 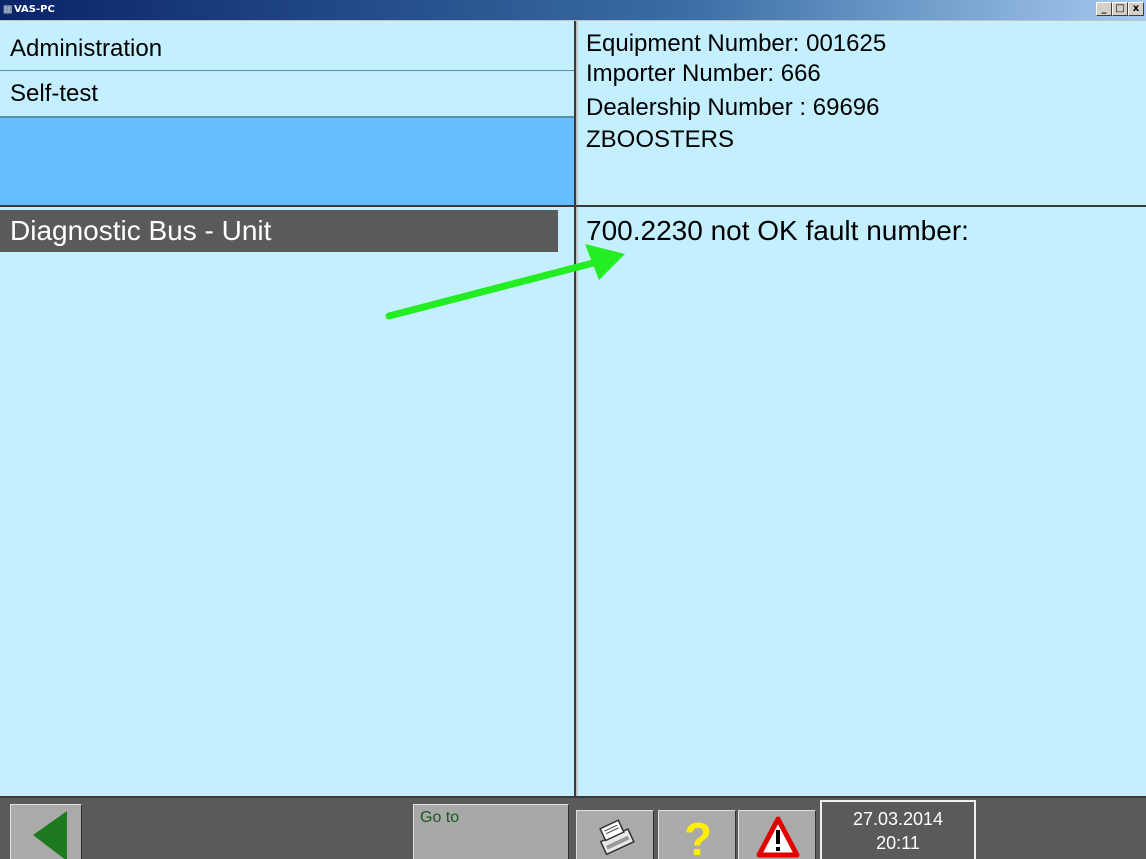 I want to click on close-button: x, so click(x=1136, y=9).